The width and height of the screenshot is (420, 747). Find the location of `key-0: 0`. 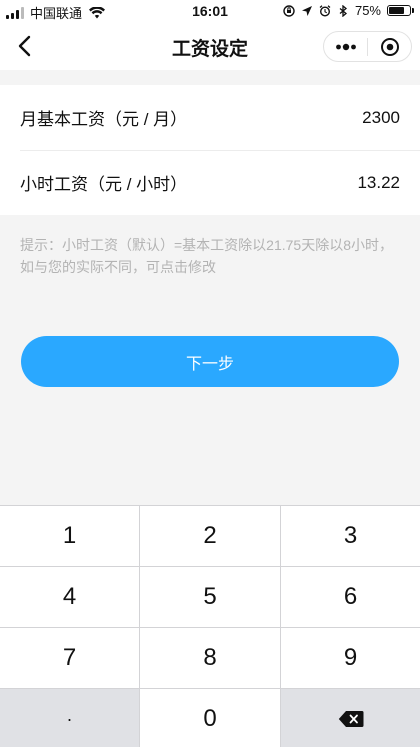

key-0: 0 is located at coordinates (210, 718).